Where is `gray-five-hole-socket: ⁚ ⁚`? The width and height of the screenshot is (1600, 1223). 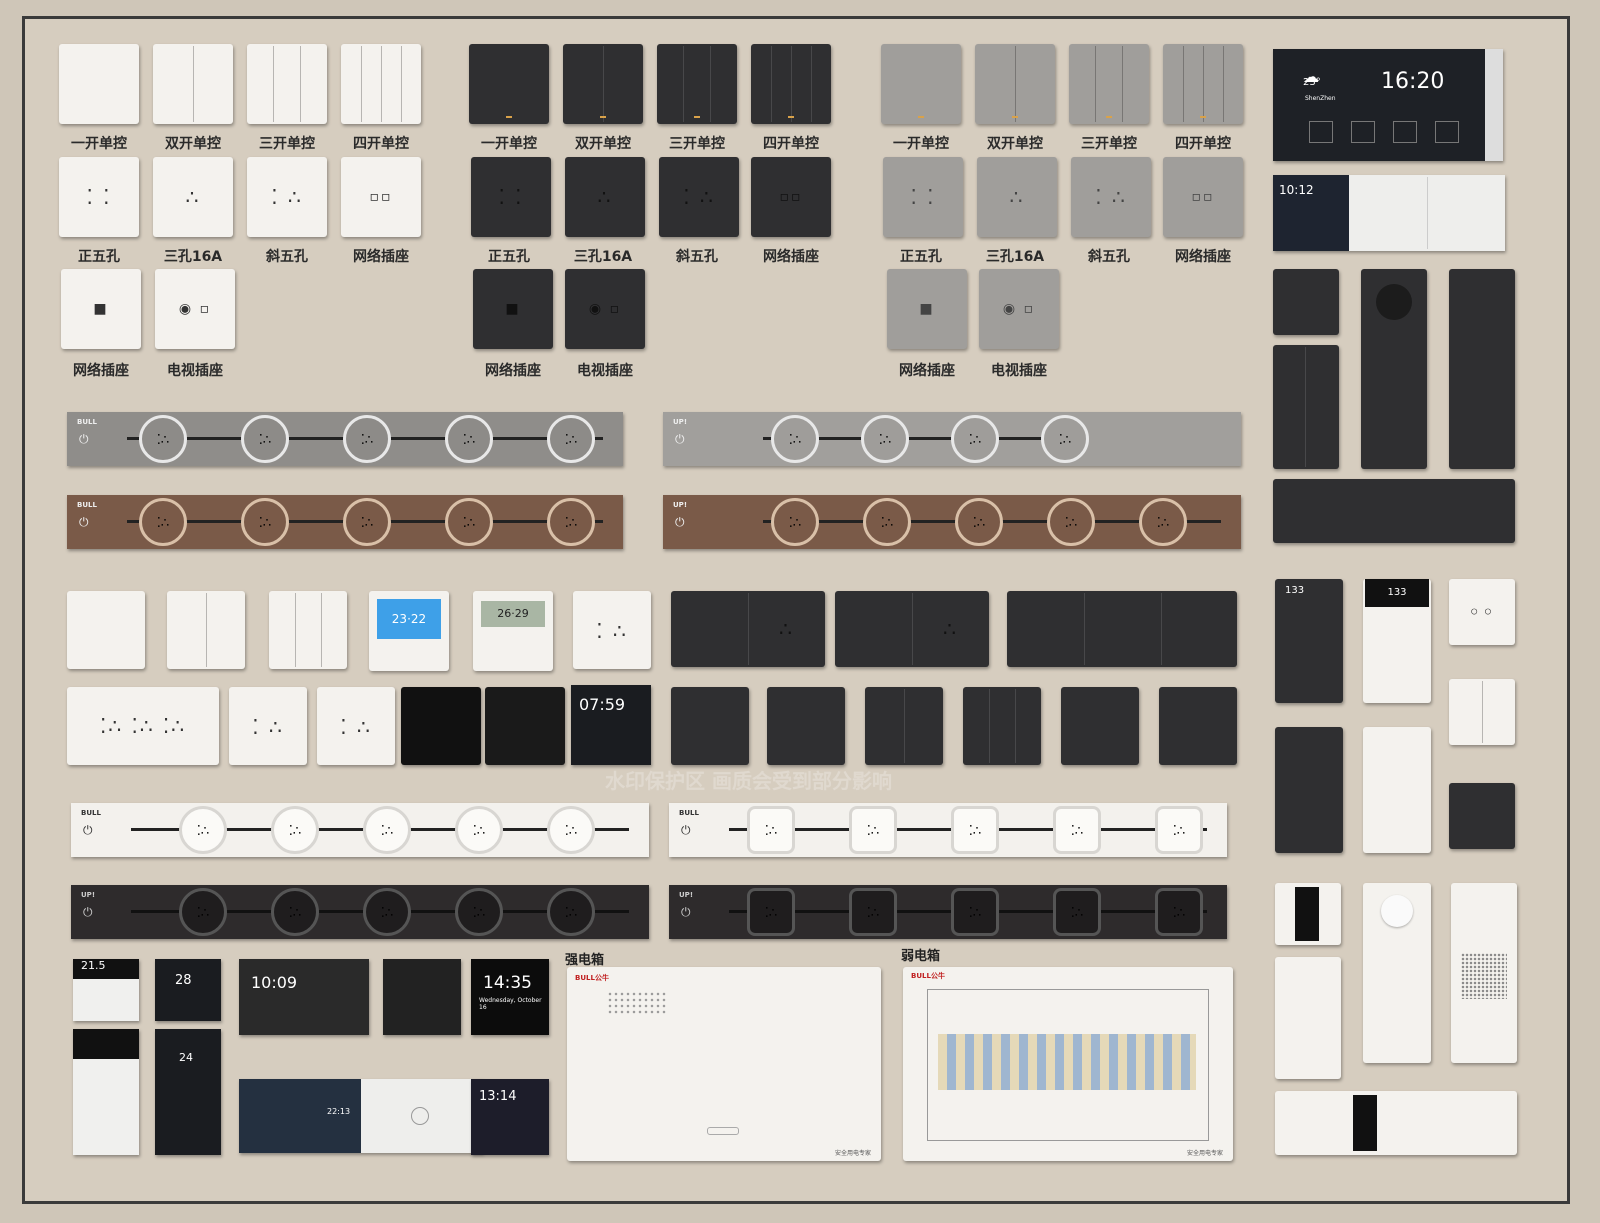 gray-five-hole-socket: ⁚ ⁚ is located at coordinates (923, 197).